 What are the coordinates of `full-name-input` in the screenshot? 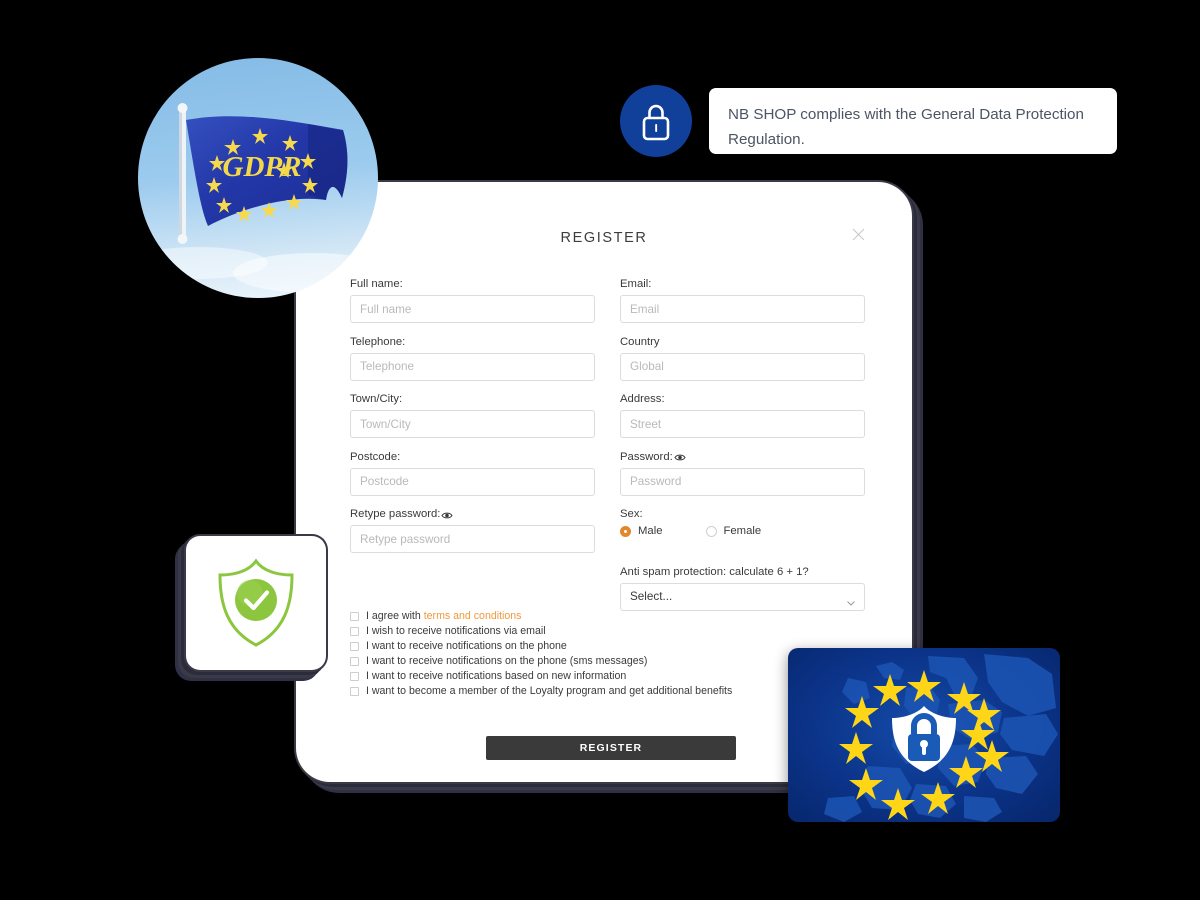 It's located at (472, 309).